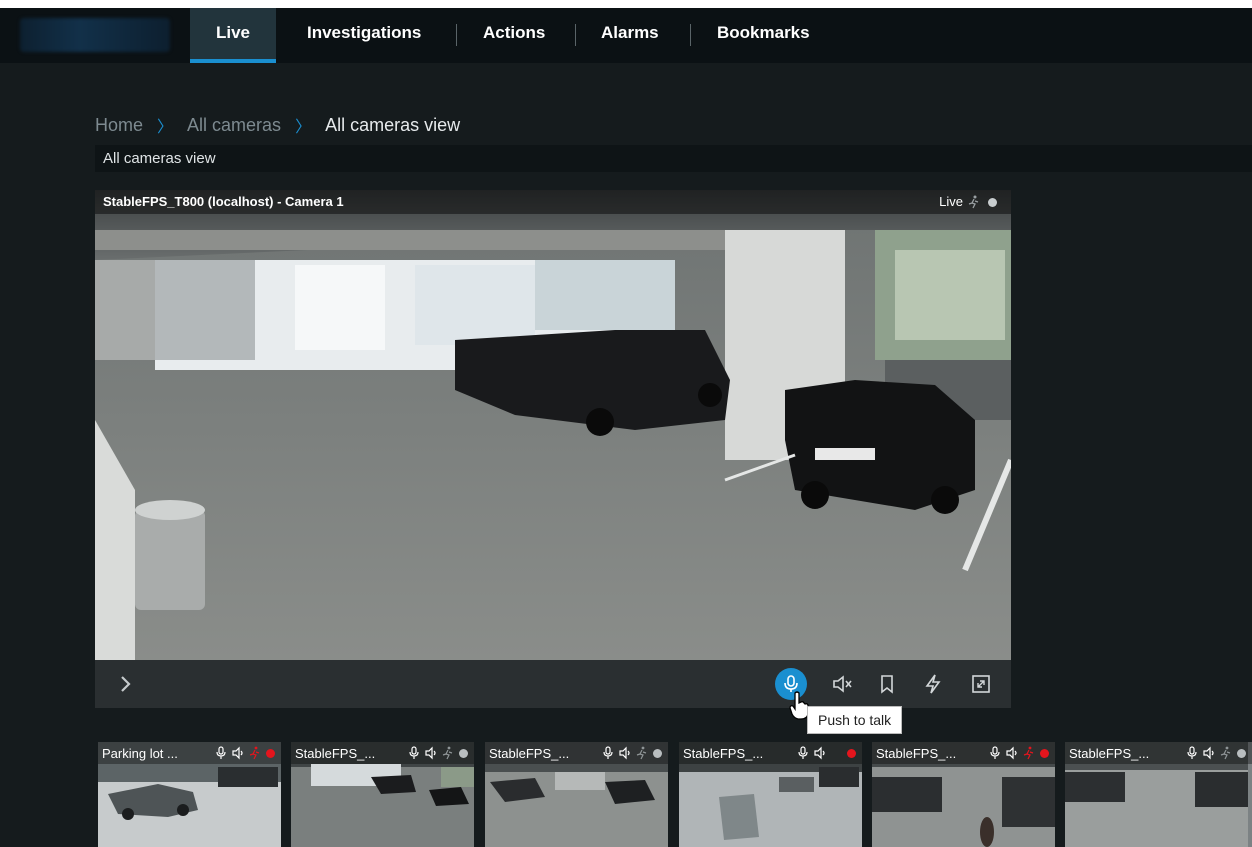 This screenshot has height=847, width=1252. What do you see at coordinates (887, 684) in the screenshot?
I see `bookmark-icon` at bounding box center [887, 684].